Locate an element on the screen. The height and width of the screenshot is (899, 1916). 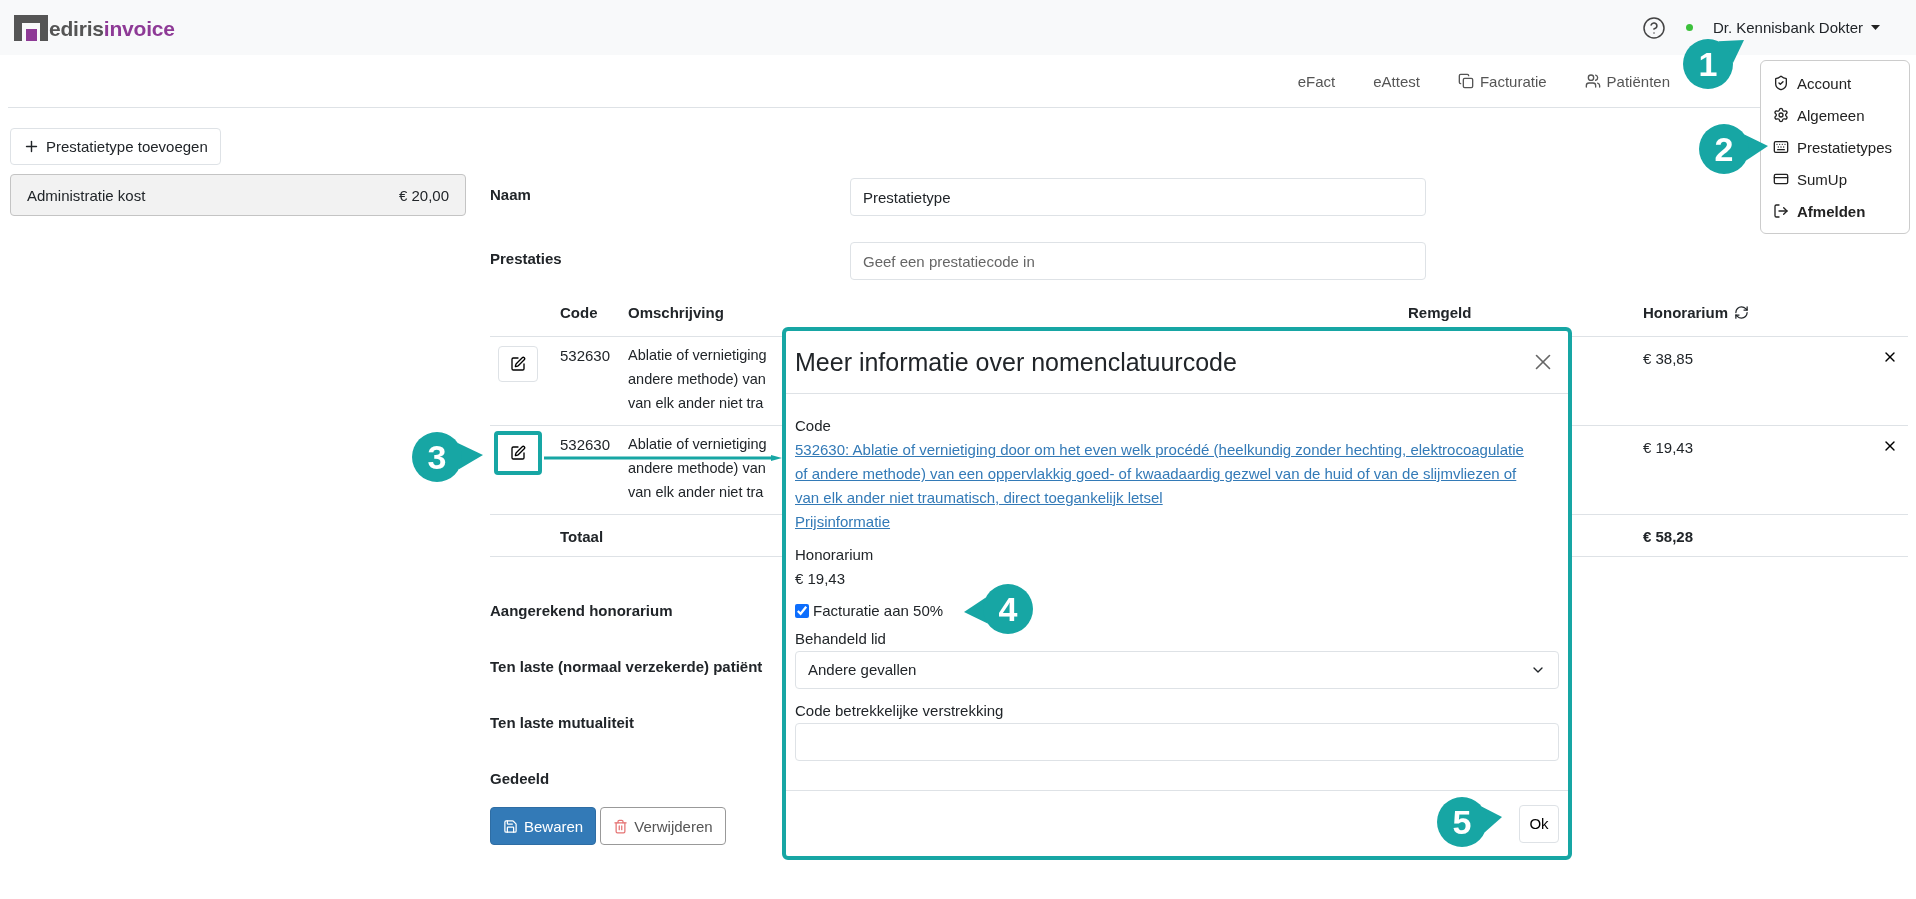
code-link: 532630: Ablatie of vernietiging door om het even welk procédé (heelkundig zonder hechting, elektrocoagulatie of andere methode) van een oppervlakkig goed- of kwaadaardig gezwel van de huid of van de slijmvliezen of van elk ander niet traumatisch, direct toegankelijk letsel is located at coordinates (1160, 474).